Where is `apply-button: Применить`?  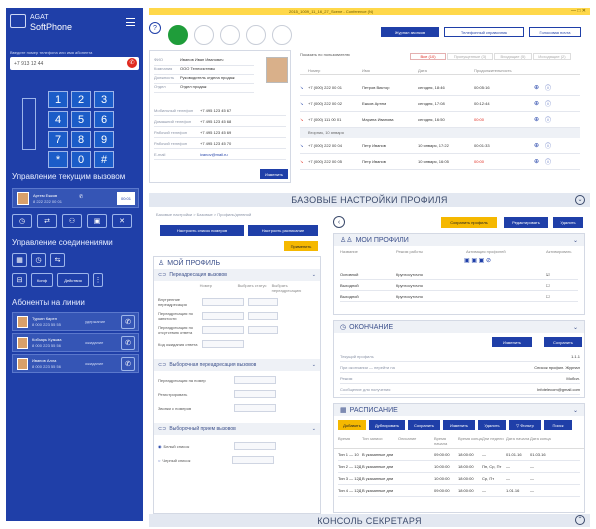 apply-button: Применить is located at coordinates (301, 246).